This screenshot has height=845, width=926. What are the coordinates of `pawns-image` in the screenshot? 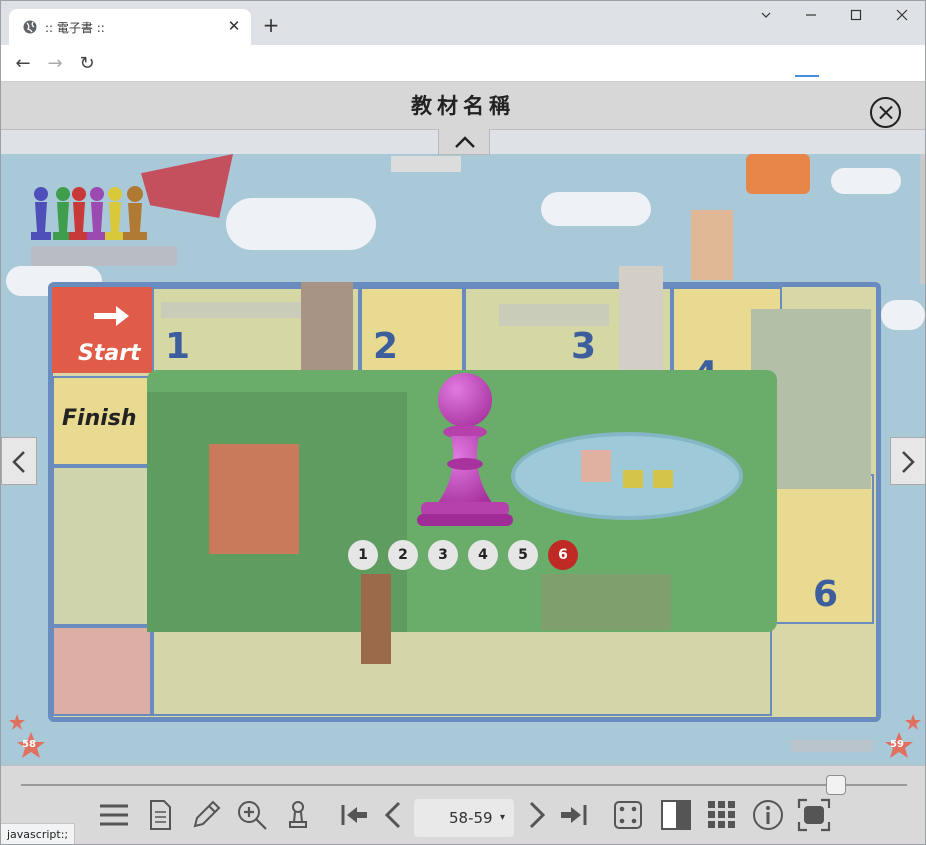 It's located at (89, 213).